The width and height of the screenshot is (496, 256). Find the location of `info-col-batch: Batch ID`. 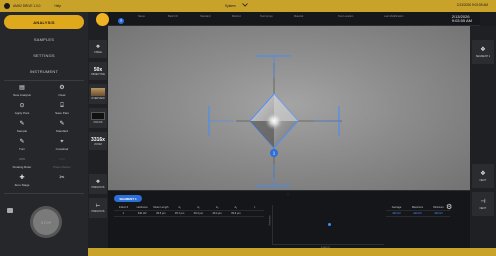

info-col-batch: Batch ID is located at coordinates (173, 16).